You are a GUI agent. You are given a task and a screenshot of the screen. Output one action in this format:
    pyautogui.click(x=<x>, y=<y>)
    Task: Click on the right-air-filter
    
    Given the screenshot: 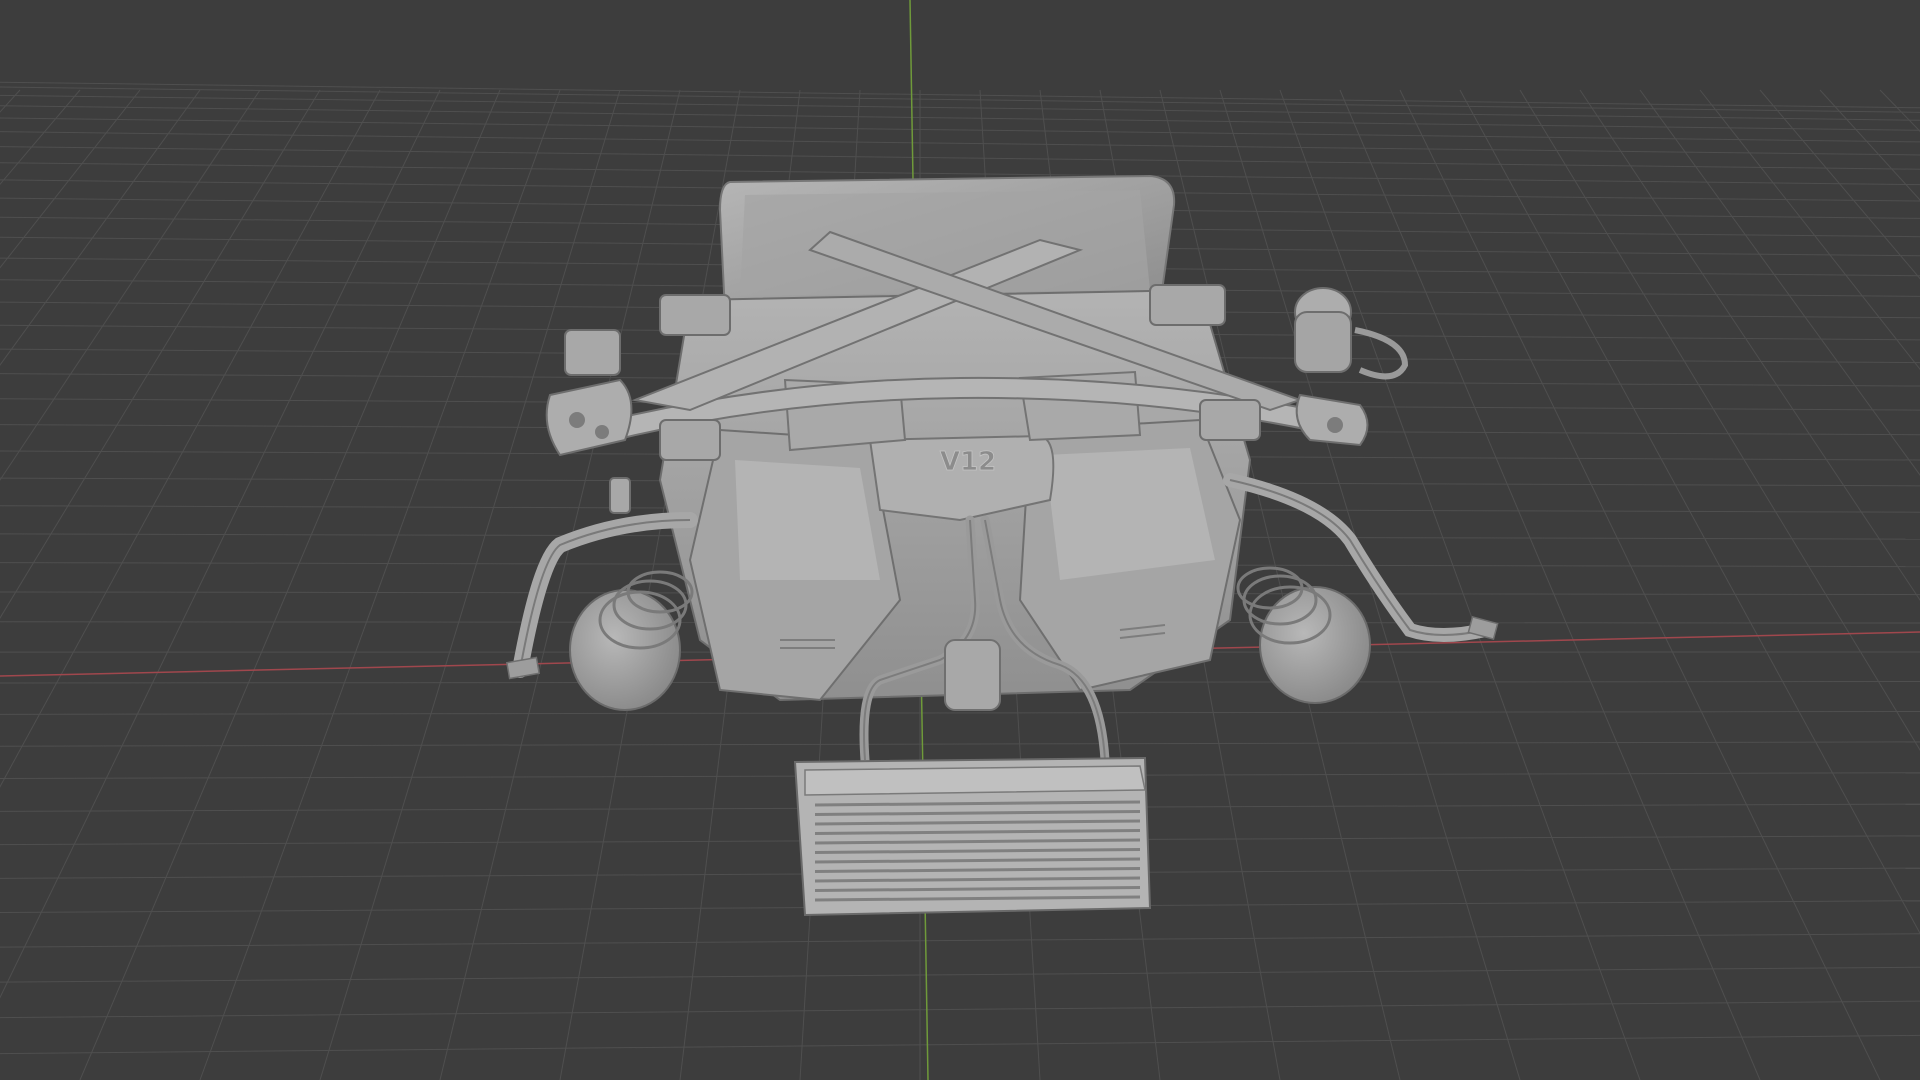 What is the action you would take?
    pyautogui.click(x=1303, y=635)
    